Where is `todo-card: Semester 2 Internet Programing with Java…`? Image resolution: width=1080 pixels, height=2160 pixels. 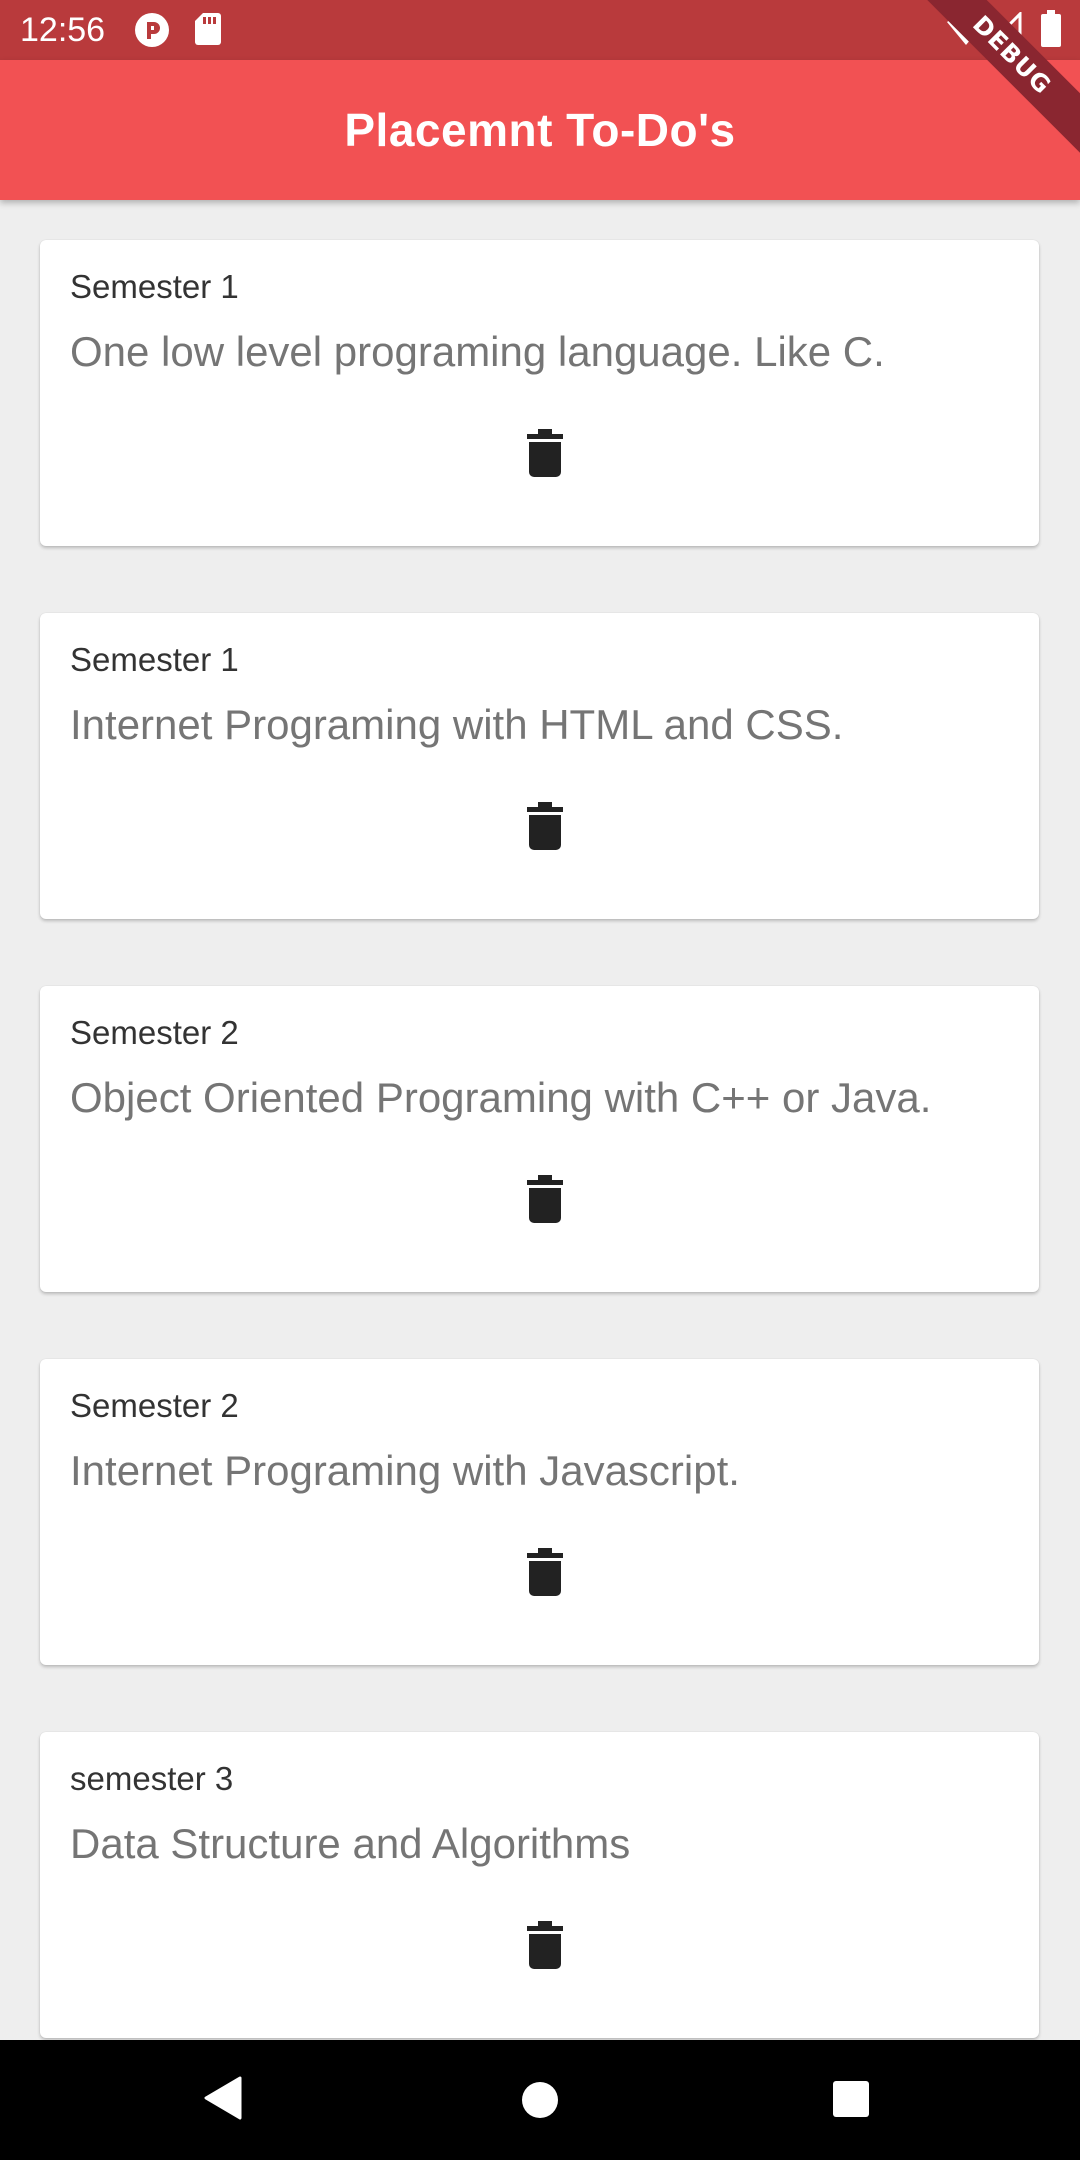 todo-card: Semester 2 Internet Programing with Java… is located at coordinates (539, 1512).